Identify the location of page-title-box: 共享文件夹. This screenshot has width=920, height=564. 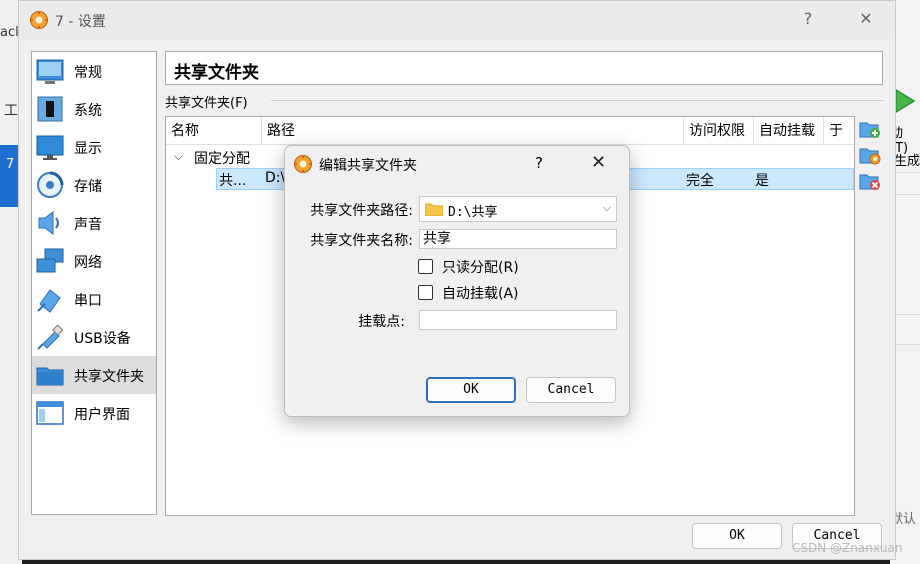
(524, 68).